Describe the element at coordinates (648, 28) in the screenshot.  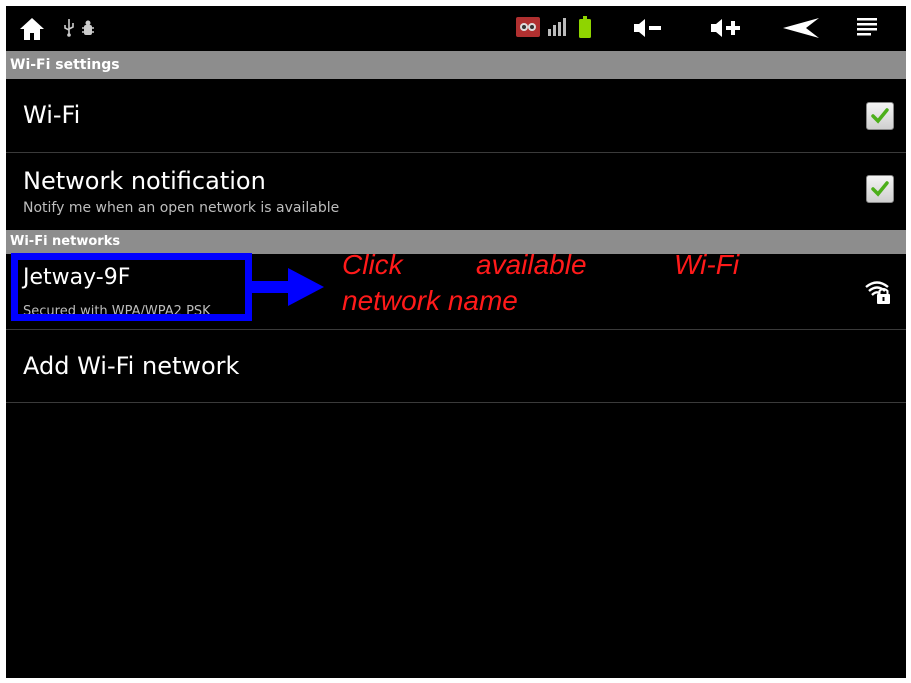
I see `volume-down-icon` at that location.